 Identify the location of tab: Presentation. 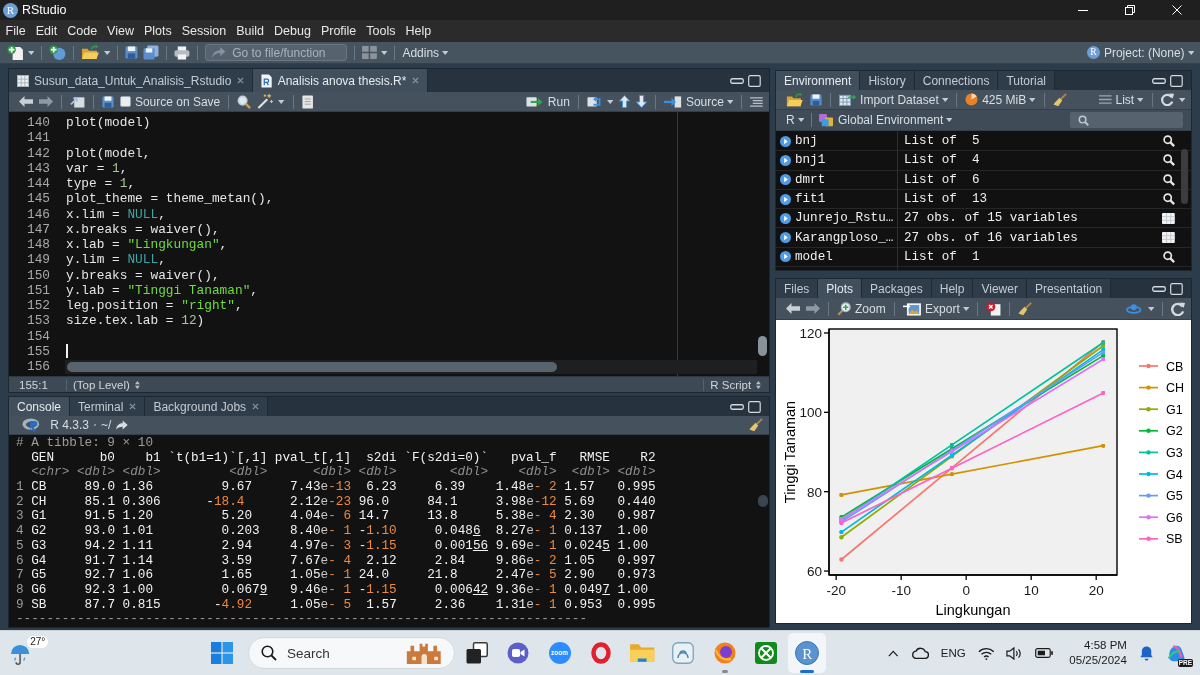
(1069, 288).